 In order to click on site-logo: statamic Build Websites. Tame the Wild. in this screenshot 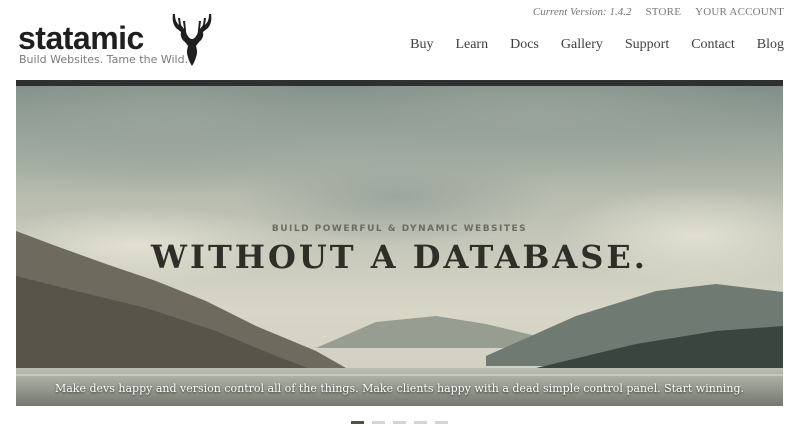, I will do `click(118, 42)`.